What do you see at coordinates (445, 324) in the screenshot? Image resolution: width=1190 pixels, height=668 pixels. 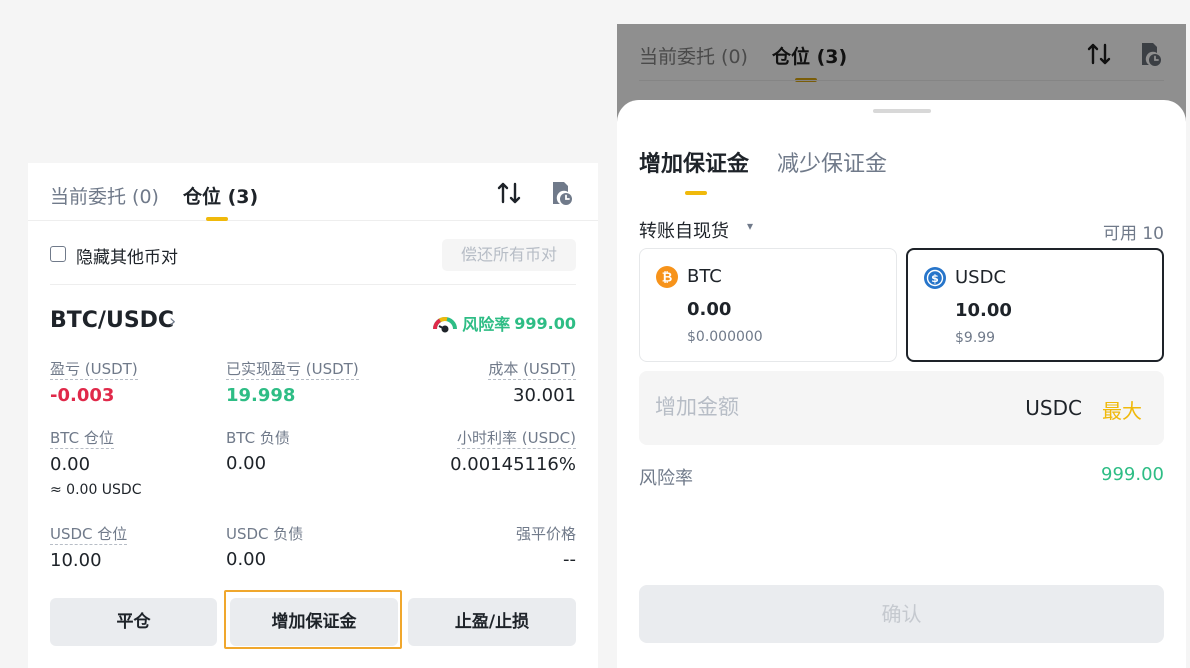 I see `gauge-icon` at bounding box center [445, 324].